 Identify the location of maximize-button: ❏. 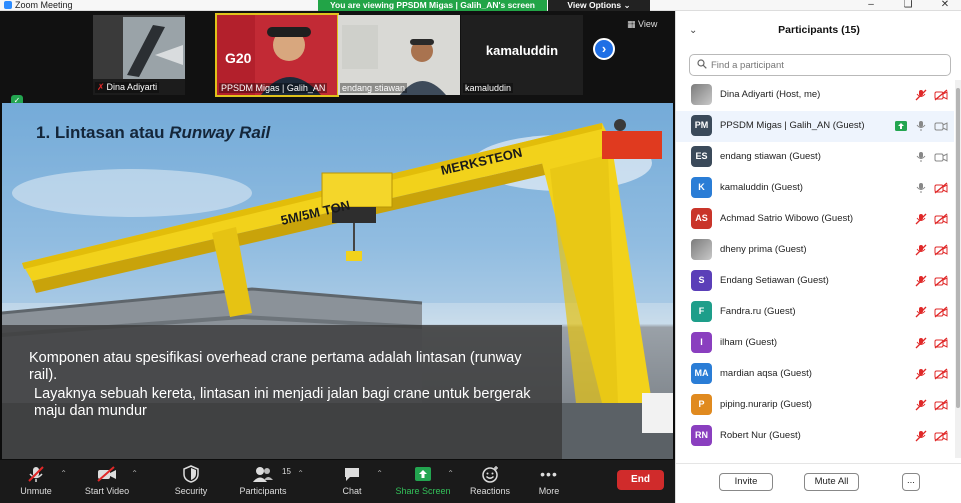
(908, 5).